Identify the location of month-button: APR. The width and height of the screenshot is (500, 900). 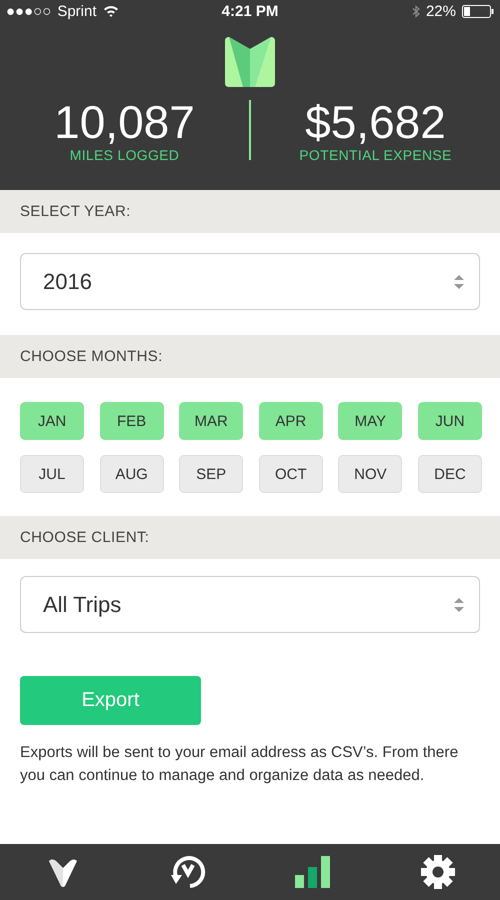
(290, 421).